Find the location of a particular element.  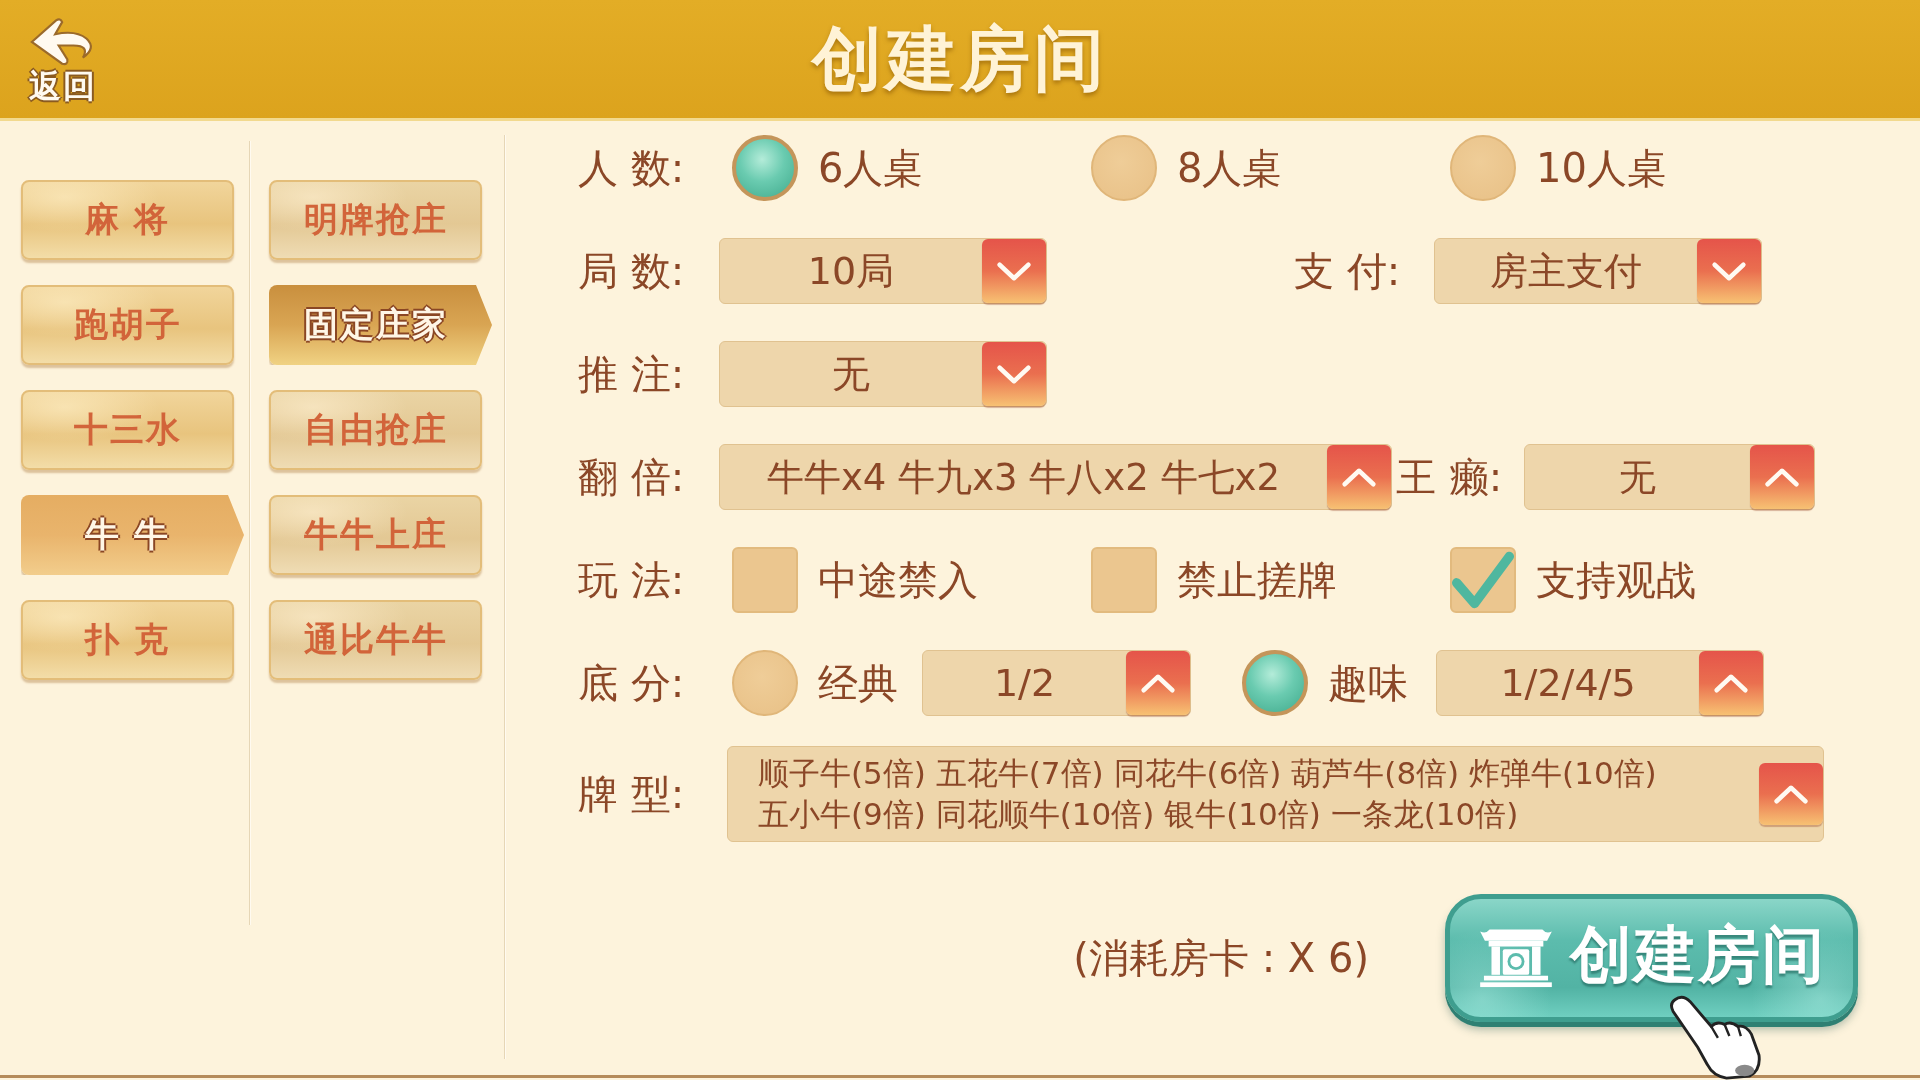

field-label: 王 癞: is located at coordinates (1450, 477).